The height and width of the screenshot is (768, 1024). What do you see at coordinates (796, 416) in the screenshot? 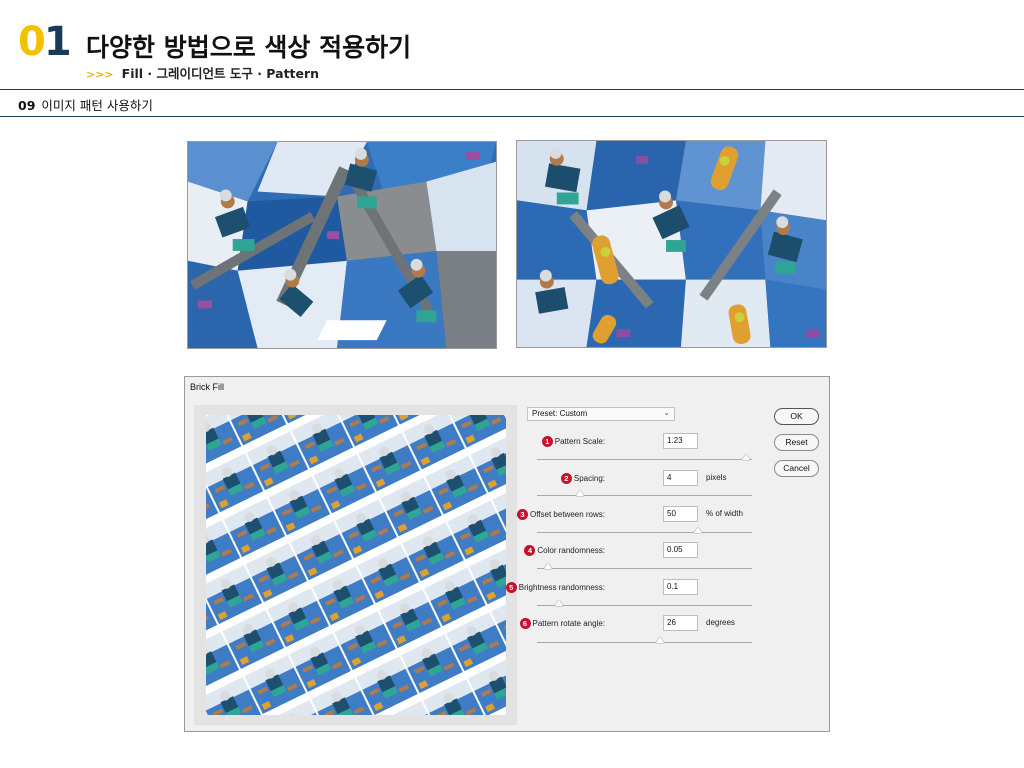
I see `ok-button: OK` at bounding box center [796, 416].